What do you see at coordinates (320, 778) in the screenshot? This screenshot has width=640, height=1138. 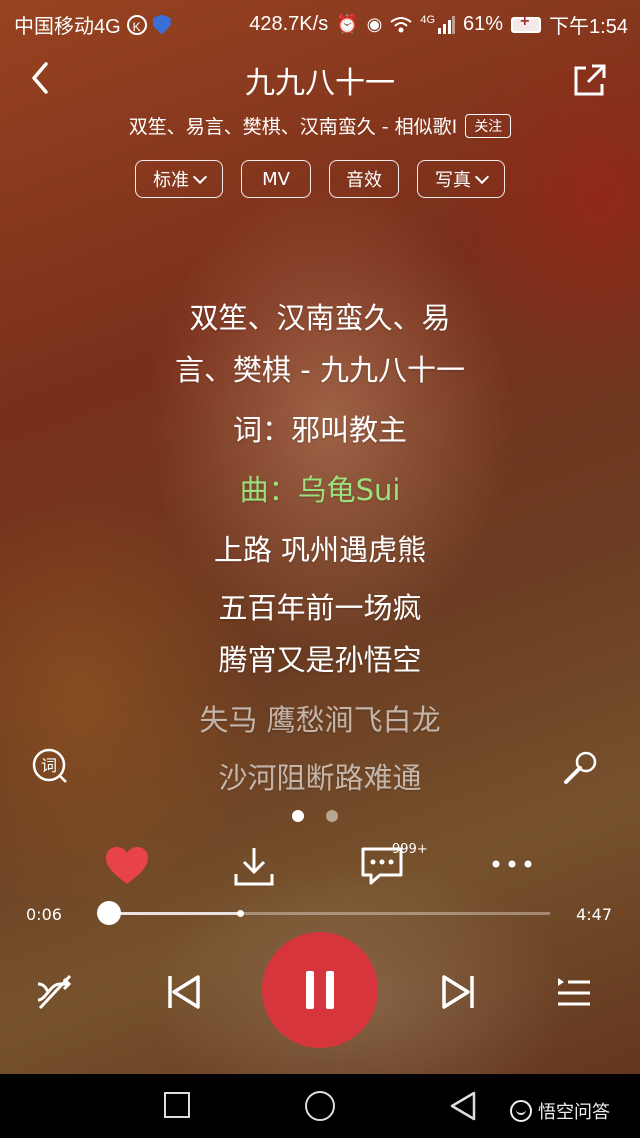 I see `lyric-line: 沙河阻断路难通` at bounding box center [320, 778].